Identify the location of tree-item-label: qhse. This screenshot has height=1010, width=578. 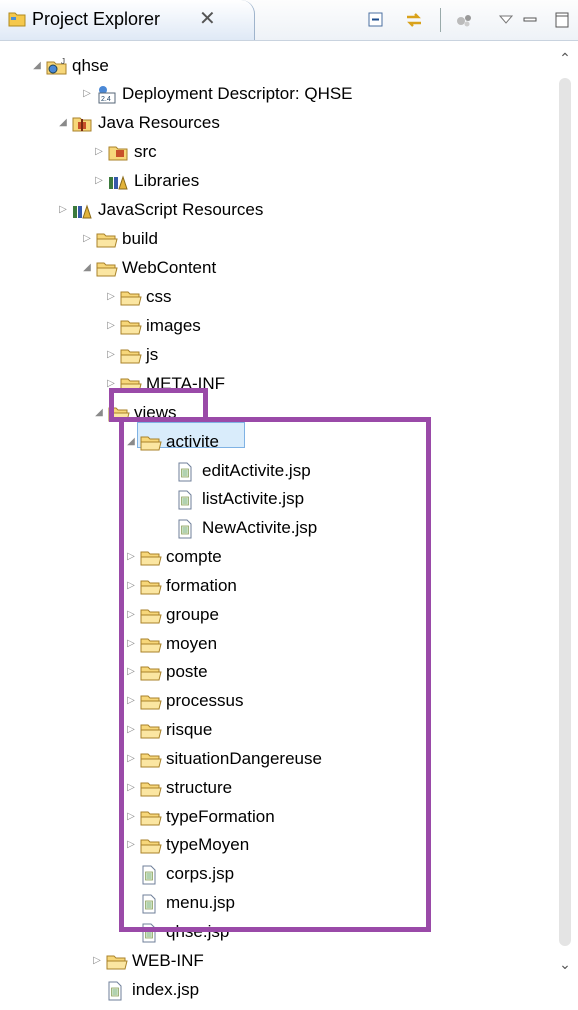
(90, 65).